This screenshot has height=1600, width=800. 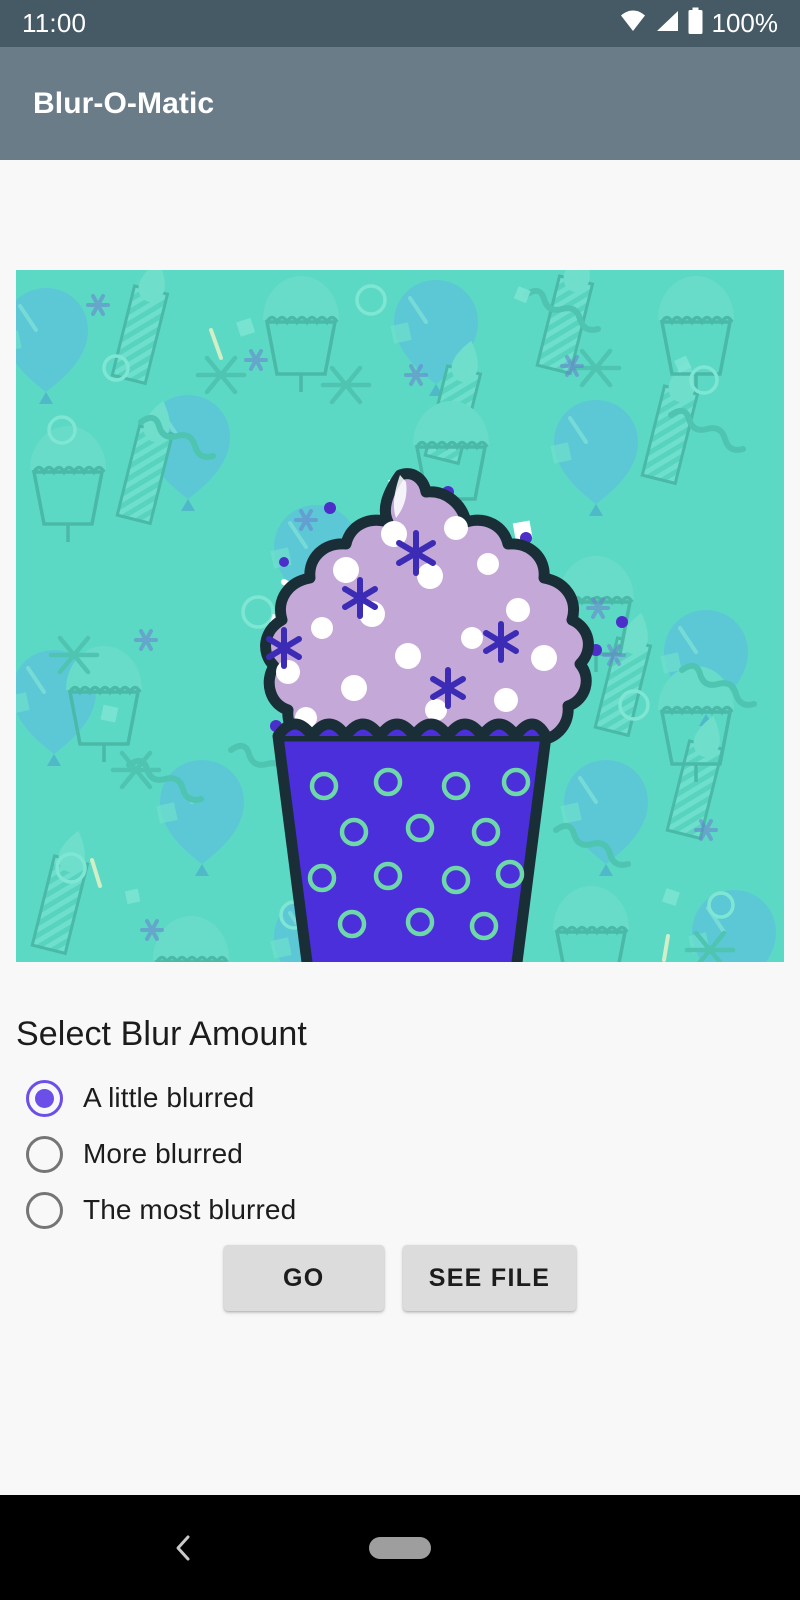 I want to click on app-title: Blur-O-Matic, so click(x=124, y=103).